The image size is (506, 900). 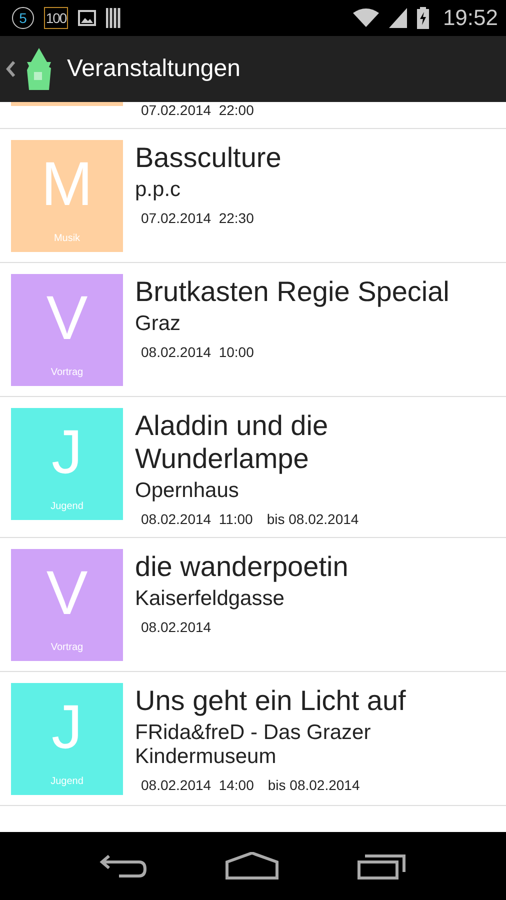 I want to click on event-title: Brutkasten Regie Special, so click(x=292, y=291).